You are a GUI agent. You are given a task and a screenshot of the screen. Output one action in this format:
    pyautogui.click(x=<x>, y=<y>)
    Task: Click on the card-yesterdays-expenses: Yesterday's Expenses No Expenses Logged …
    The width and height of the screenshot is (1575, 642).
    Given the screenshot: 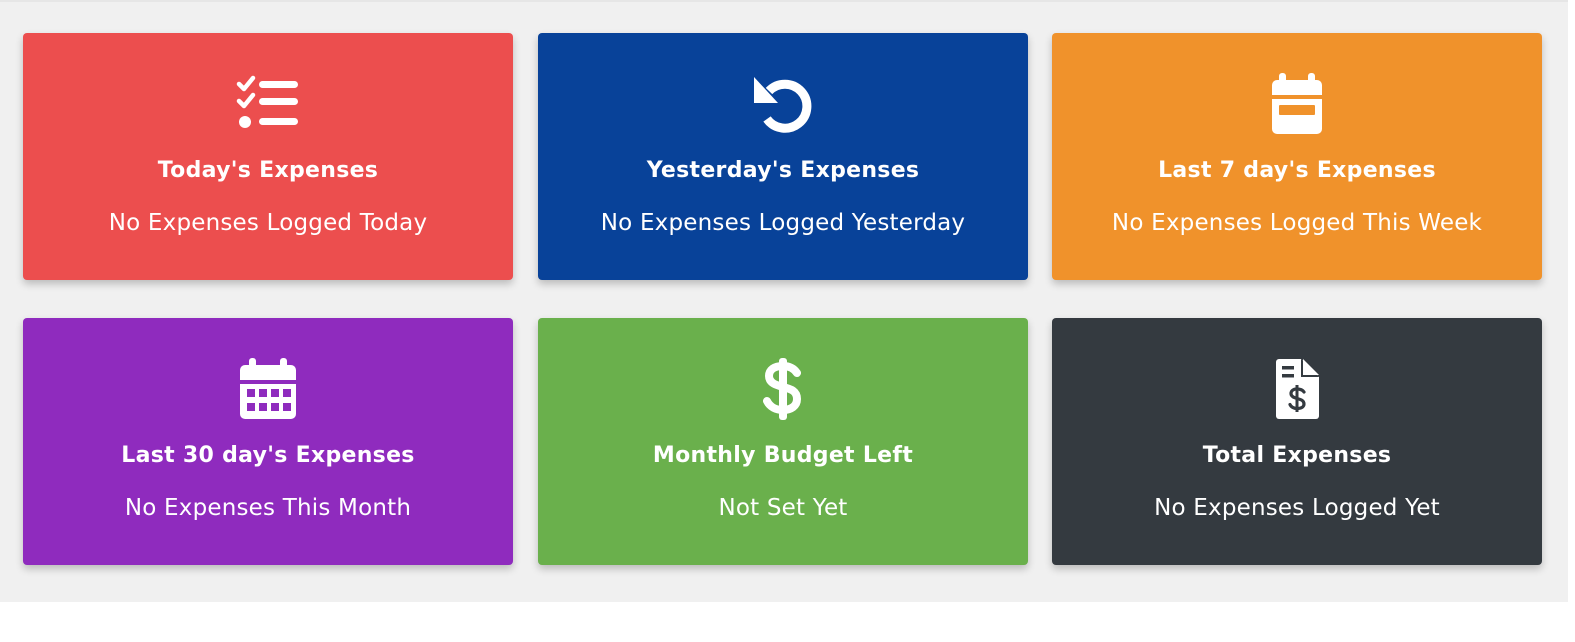 What is the action you would take?
    pyautogui.click(x=783, y=156)
    